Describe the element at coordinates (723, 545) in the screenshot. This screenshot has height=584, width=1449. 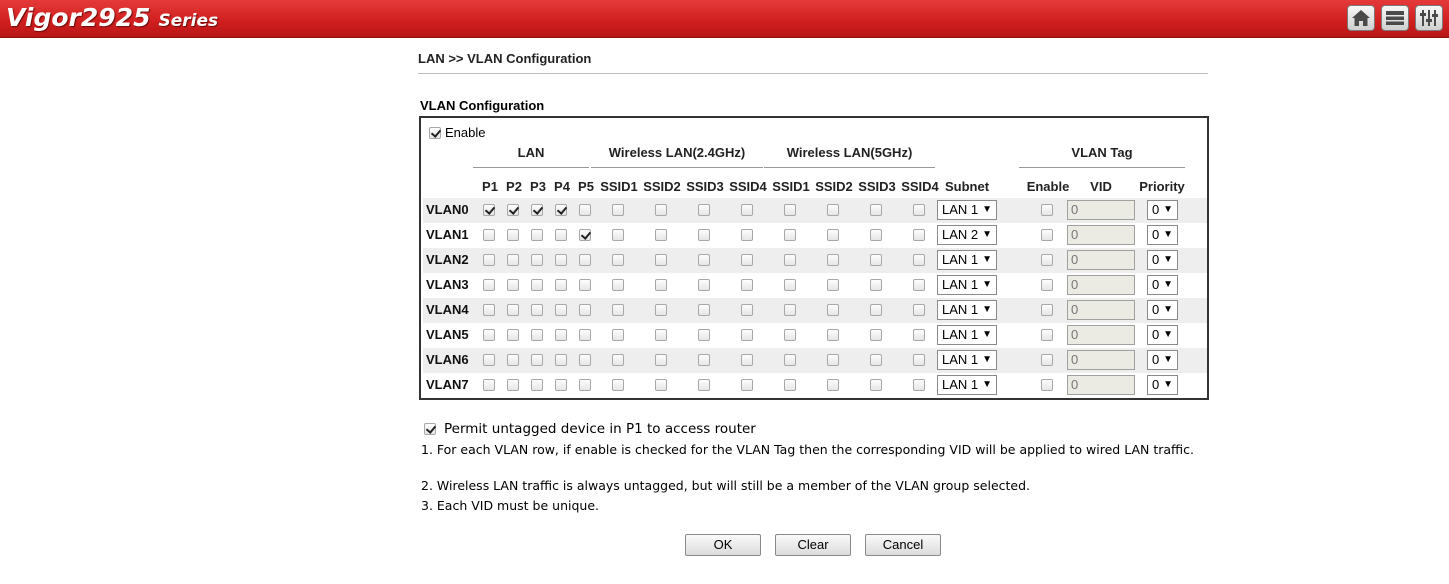
I see `ok-button: OK` at that location.